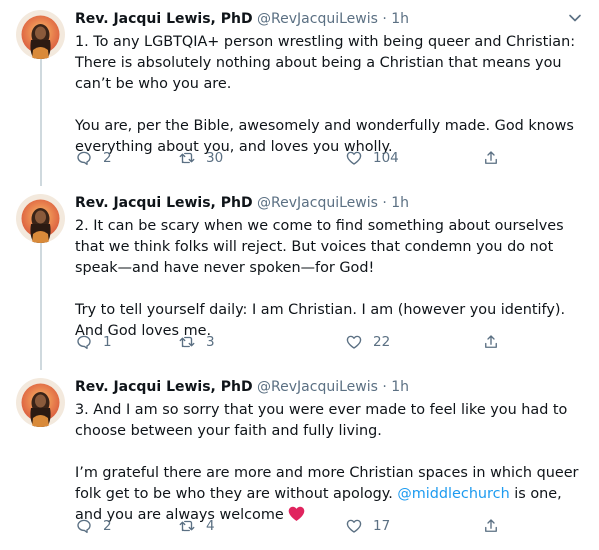  What do you see at coordinates (200, 158) in the screenshot?
I see `retweet-button: 30` at bounding box center [200, 158].